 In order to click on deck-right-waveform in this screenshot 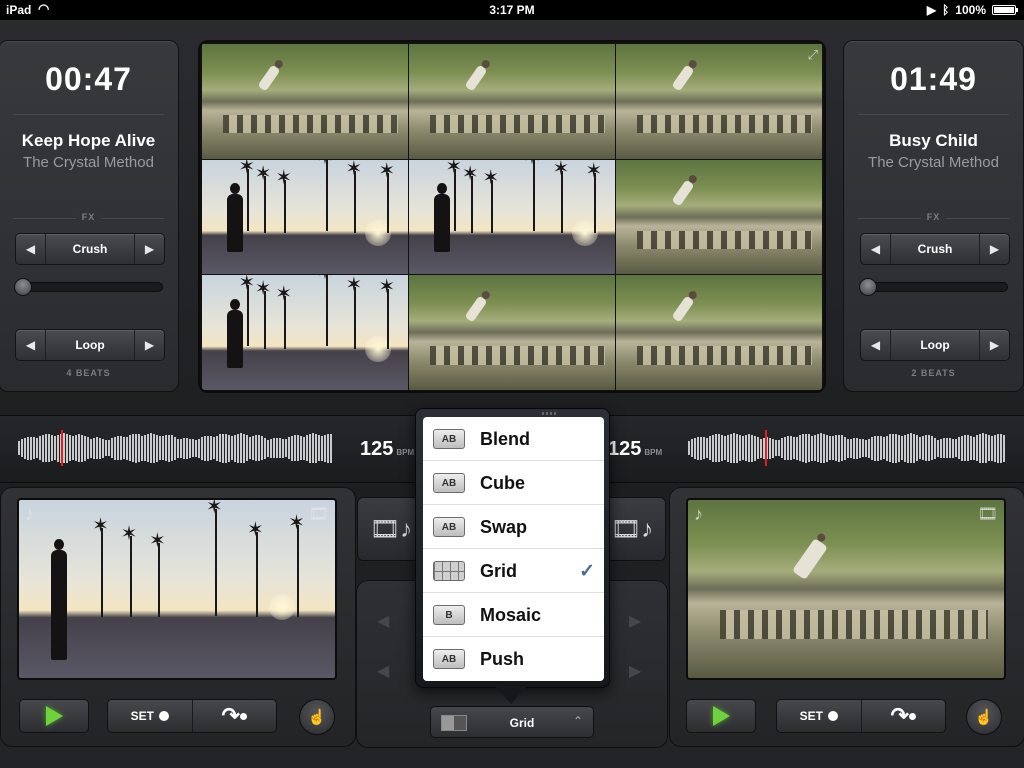, I will do `click(847, 448)`.